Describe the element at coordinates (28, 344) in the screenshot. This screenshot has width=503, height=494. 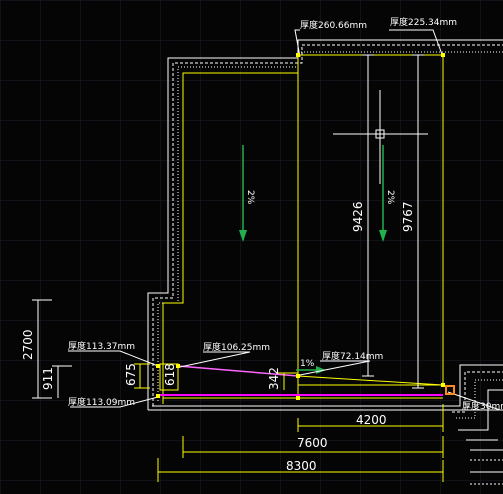
I see `dimension-2700-label: 2700` at that location.